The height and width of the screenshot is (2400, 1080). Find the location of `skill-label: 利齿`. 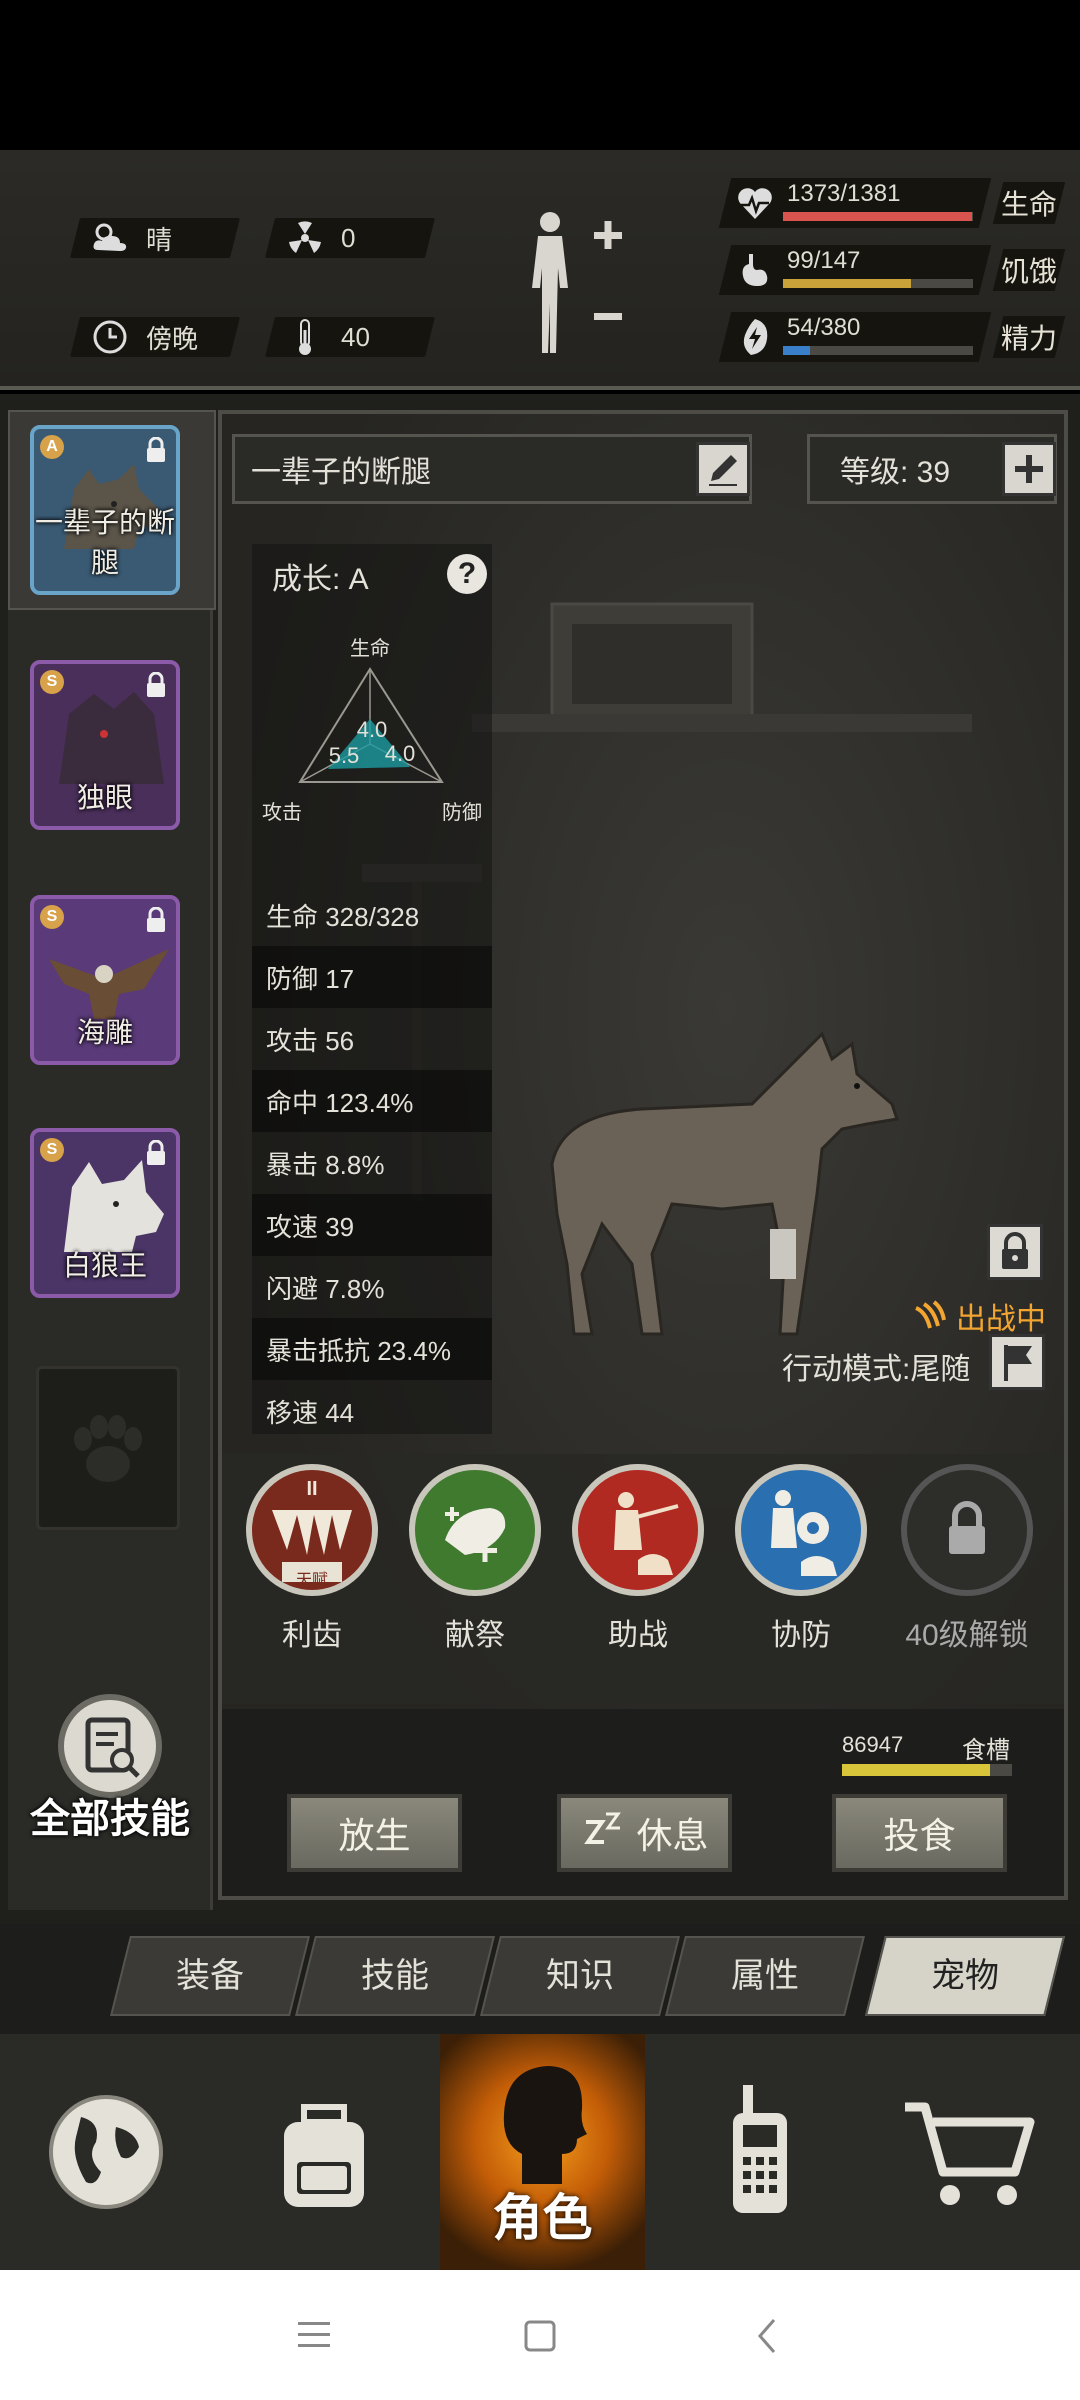

skill-label: 利齿 is located at coordinates (312, 1635).